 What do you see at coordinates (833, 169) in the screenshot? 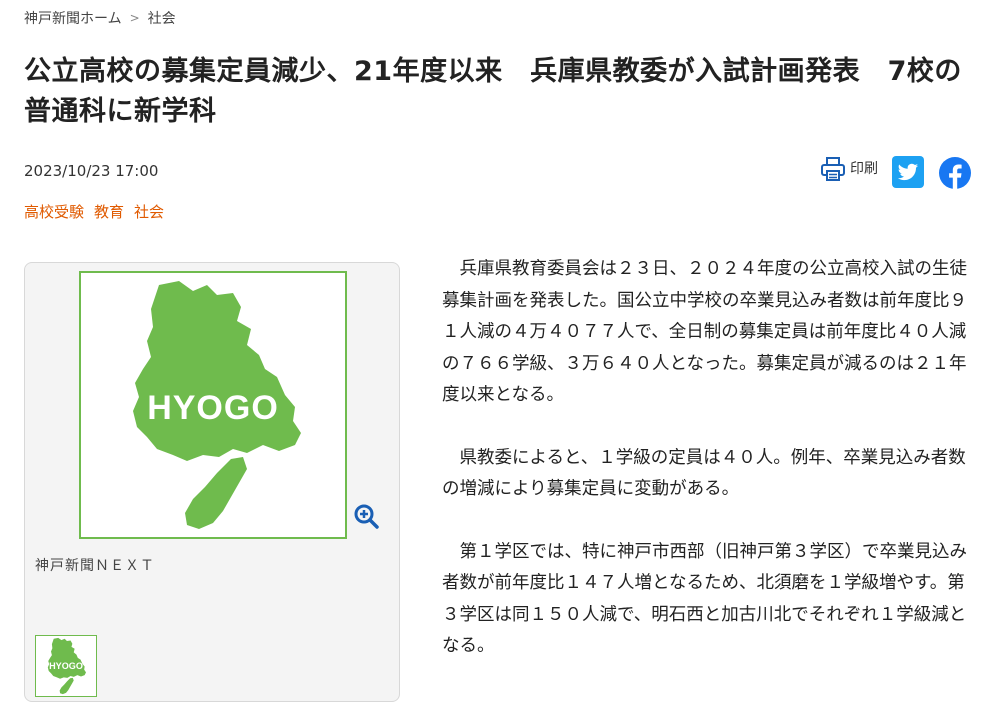
I see `printer-icon` at bounding box center [833, 169].